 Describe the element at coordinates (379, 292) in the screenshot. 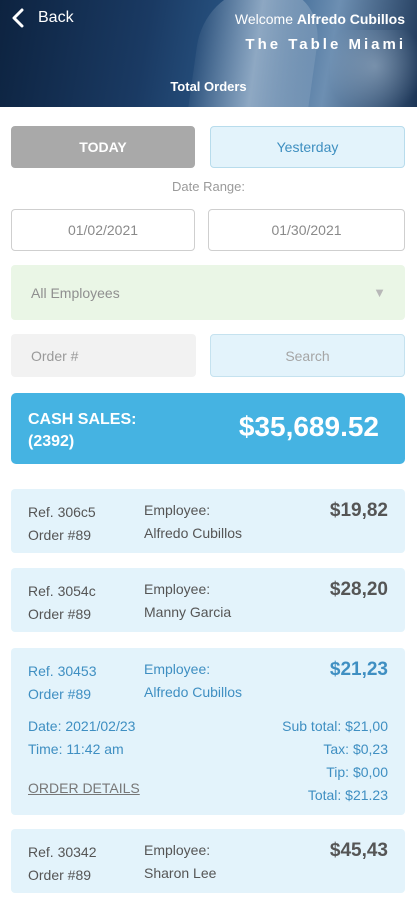

I see `caret-down-icon: ▼` at that location.